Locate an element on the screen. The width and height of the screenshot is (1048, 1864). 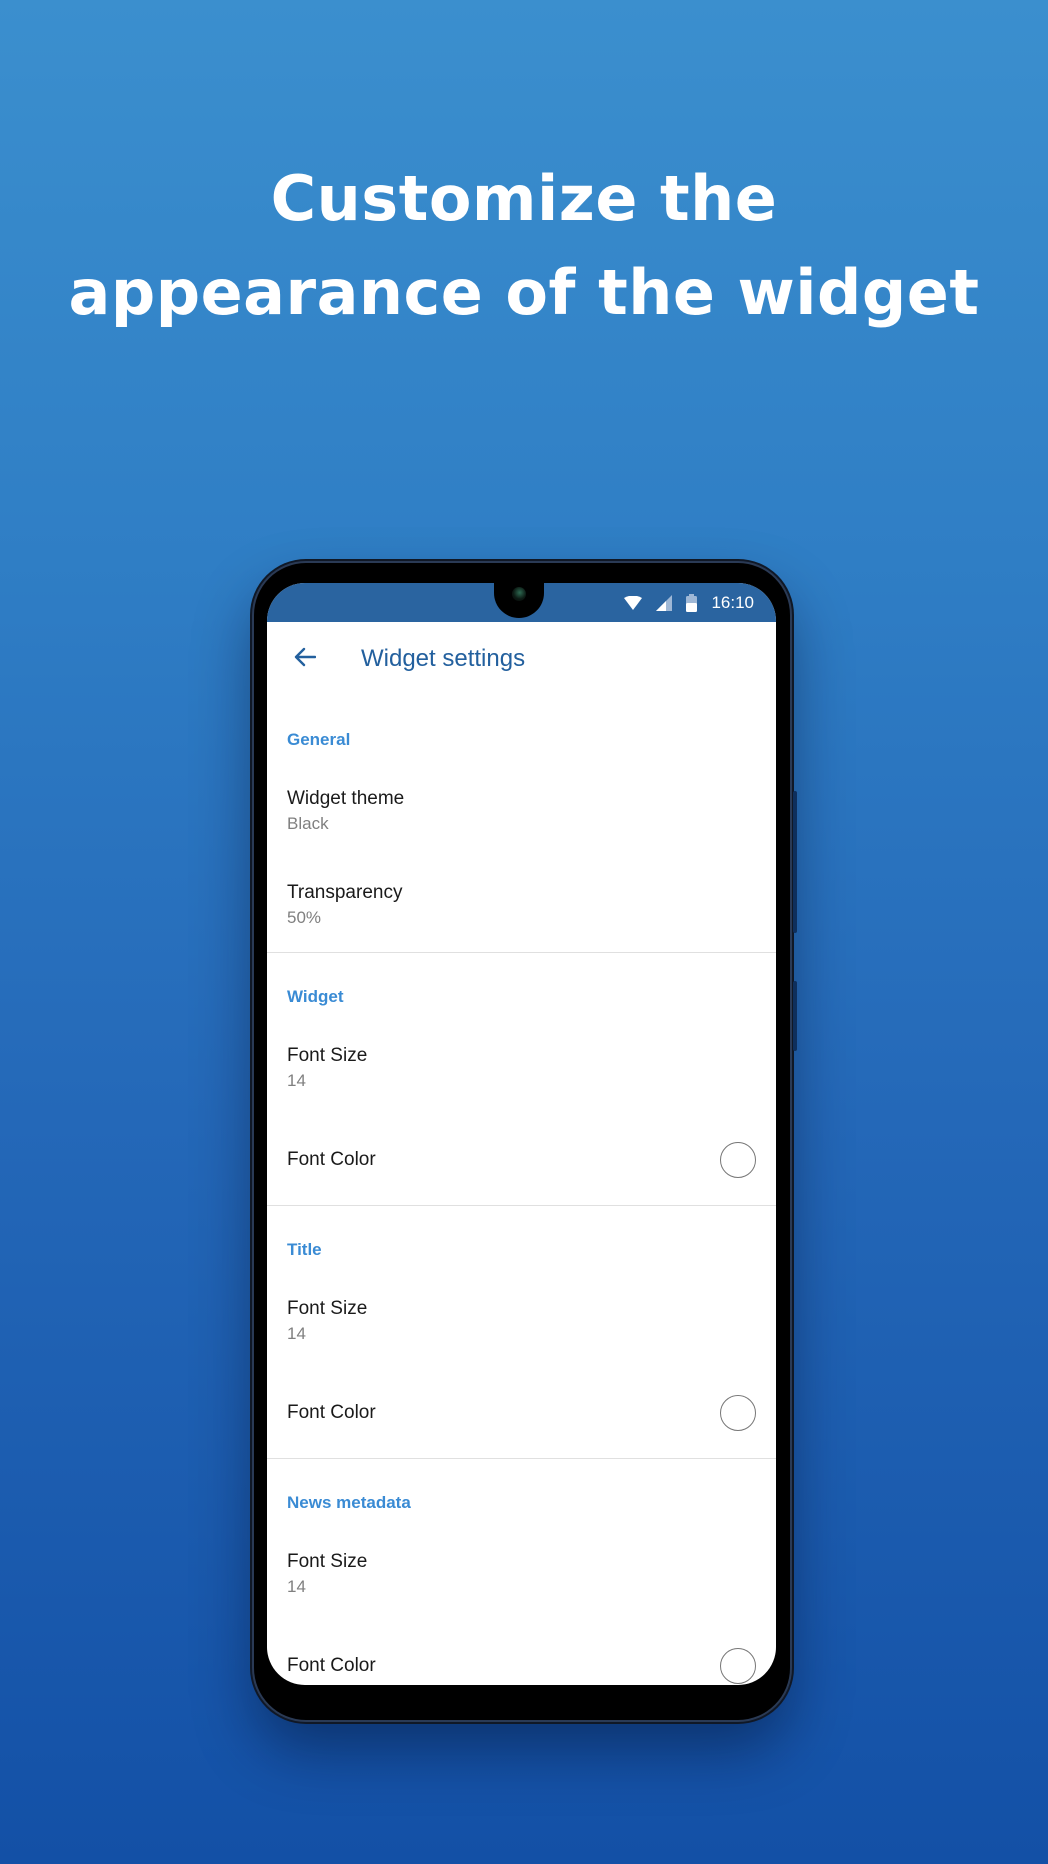
volume-button is located at coordinates (795, 862).